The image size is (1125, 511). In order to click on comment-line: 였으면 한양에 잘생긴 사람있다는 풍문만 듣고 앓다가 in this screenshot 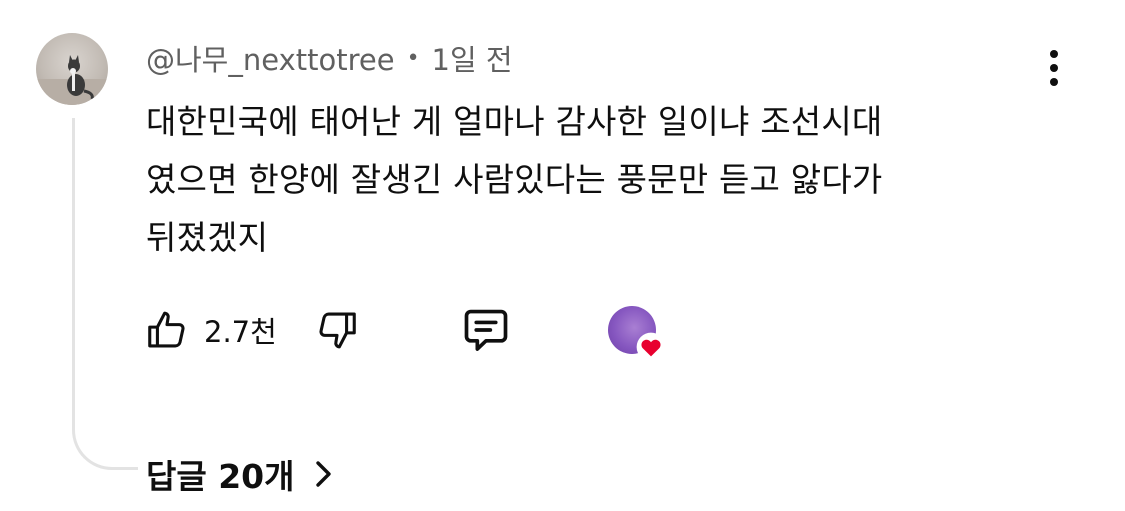, I will do `click(514, 179)`.